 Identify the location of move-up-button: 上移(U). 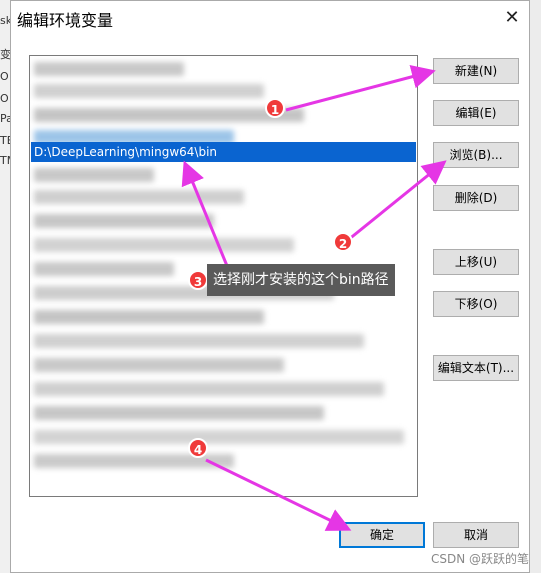
(476, 262).